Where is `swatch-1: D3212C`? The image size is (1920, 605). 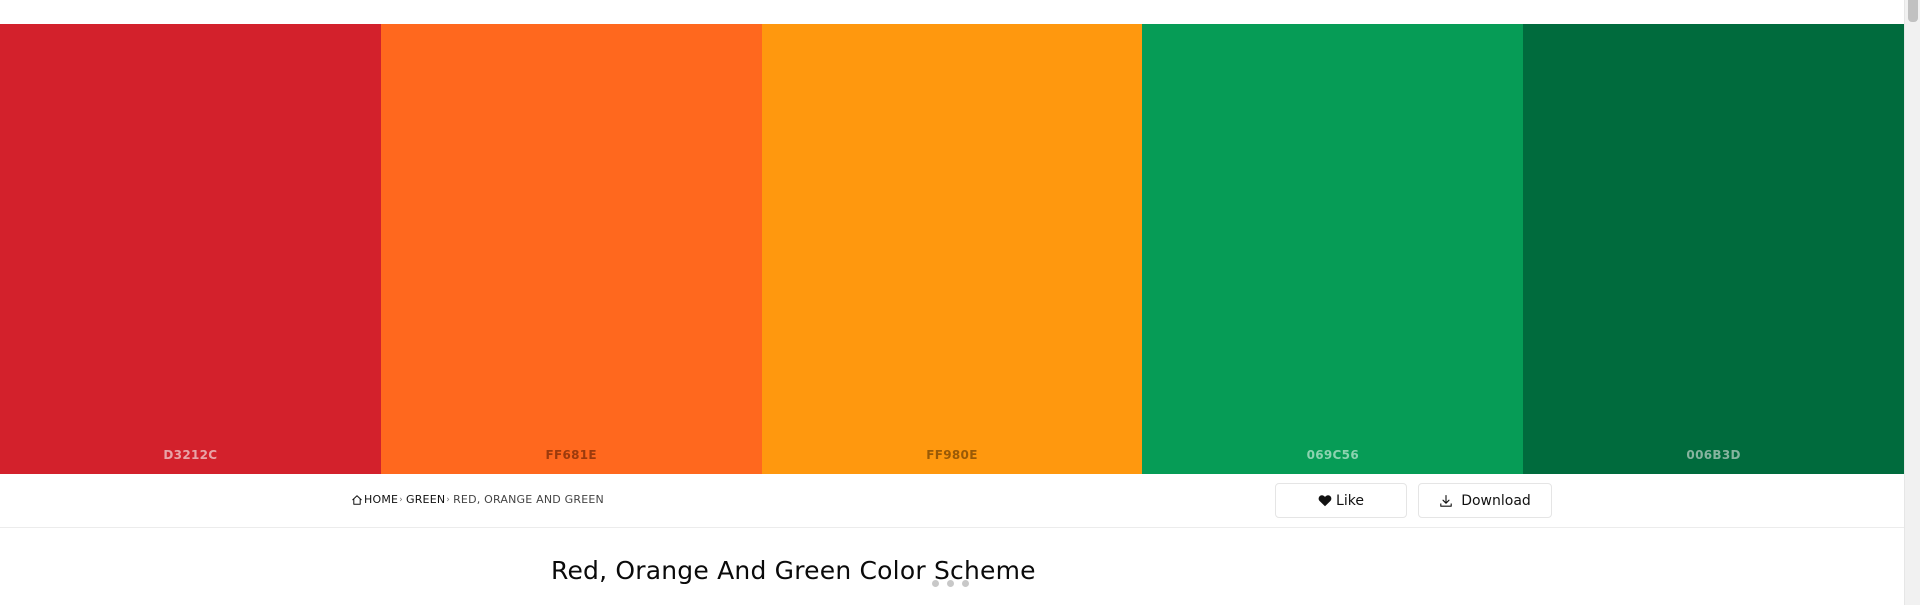 swatch-1: D3212C is located at coordinates (190, 249).